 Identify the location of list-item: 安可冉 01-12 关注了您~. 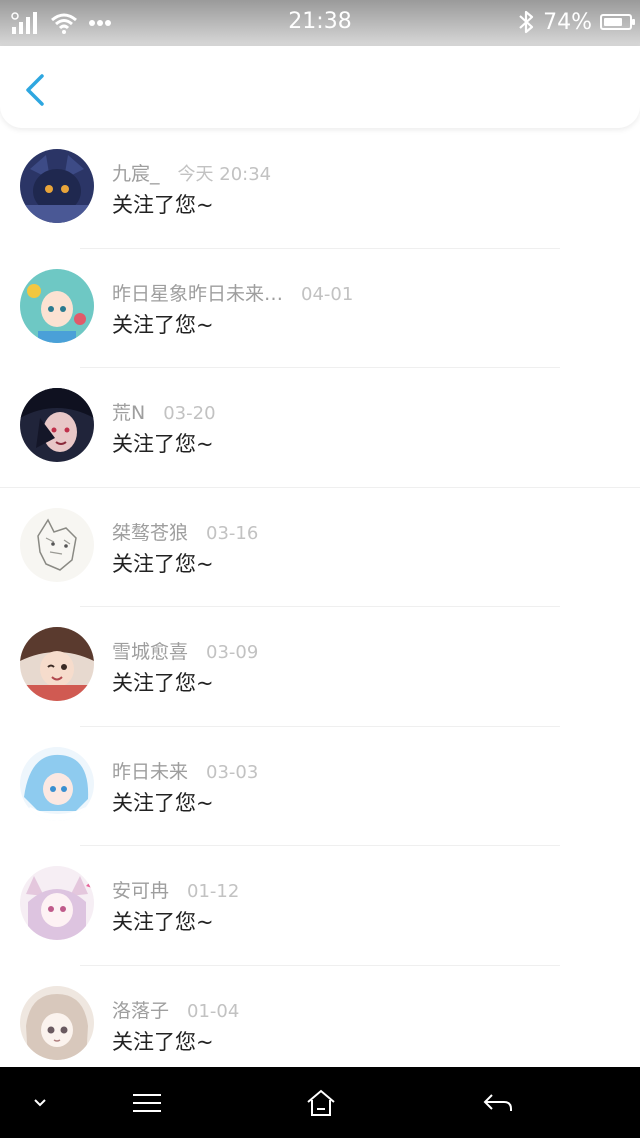
(320, 906).